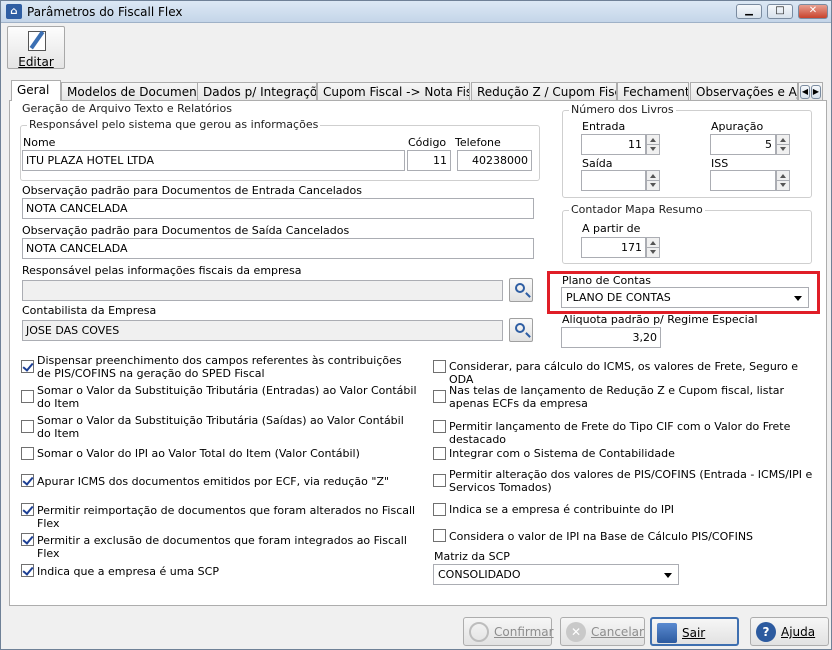 Image resolution: width=832 pixels, height=650 pixels. Describe the element at coordinates (783, 180) in the screenshot. I see `iss-spinner` at that location.